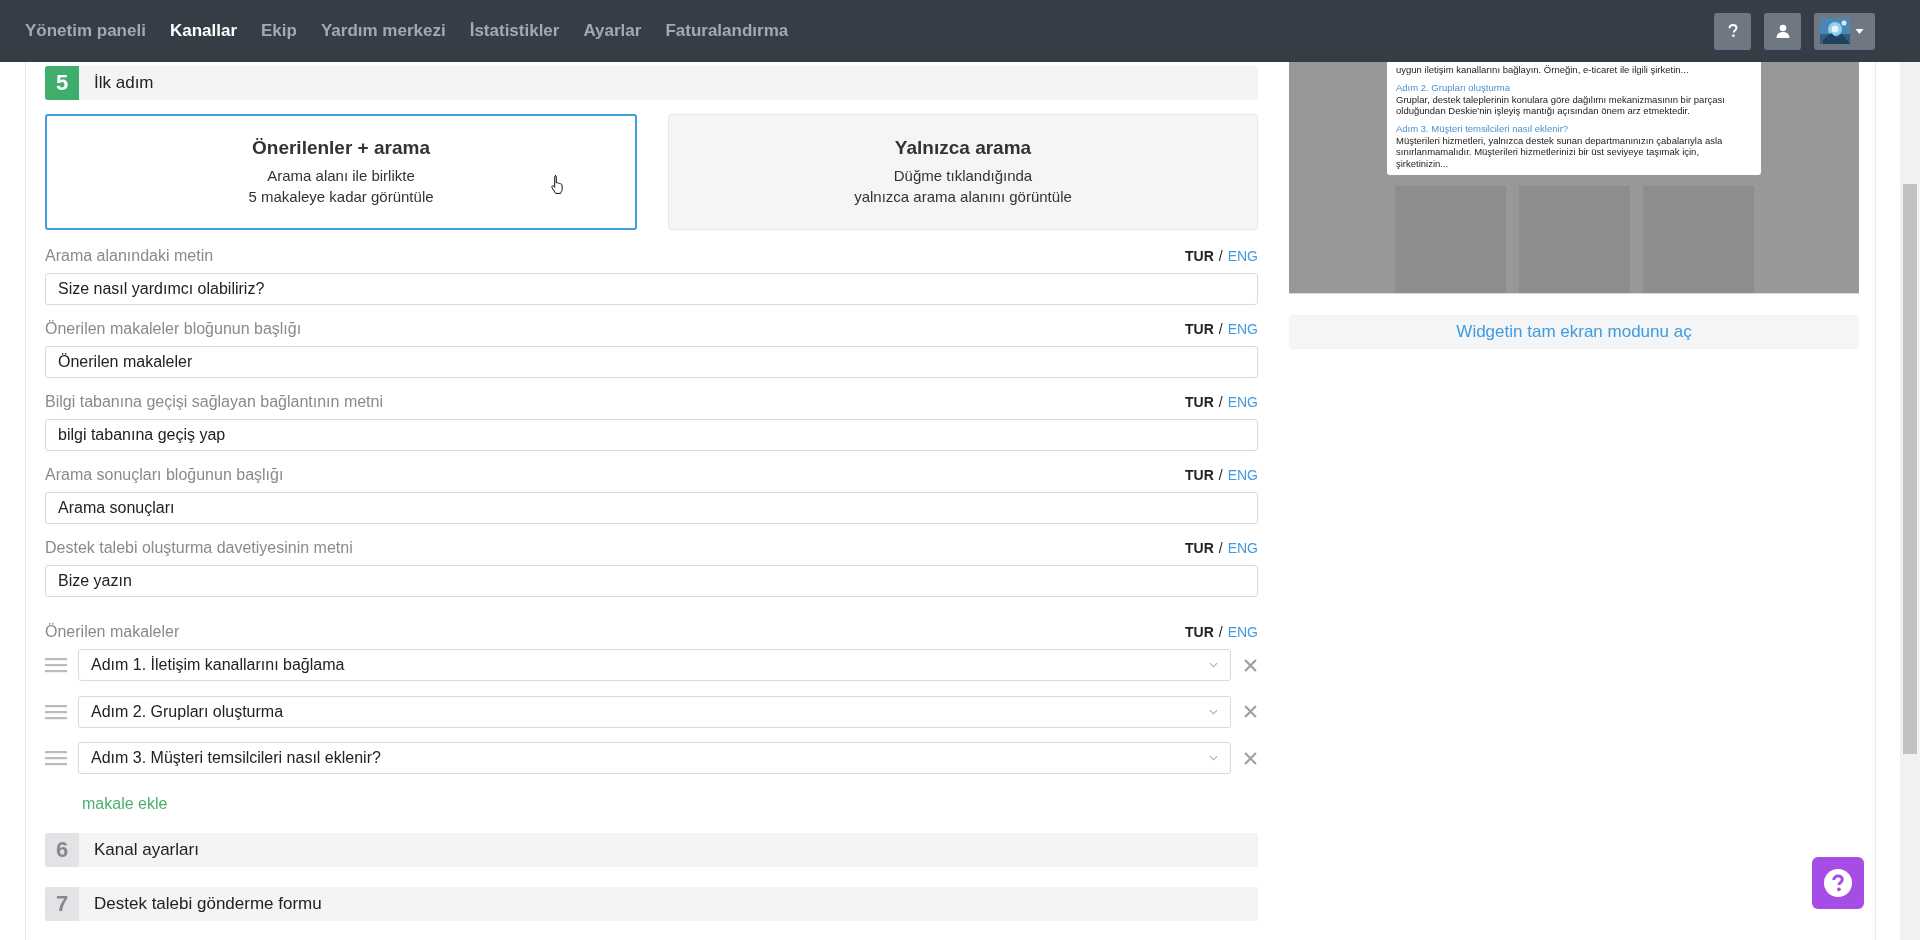  I want to click on display-mode-option: Yalnızca arama Düğme tıklandığında yalnızca arama alanını görüntüle, so click(963, 172).